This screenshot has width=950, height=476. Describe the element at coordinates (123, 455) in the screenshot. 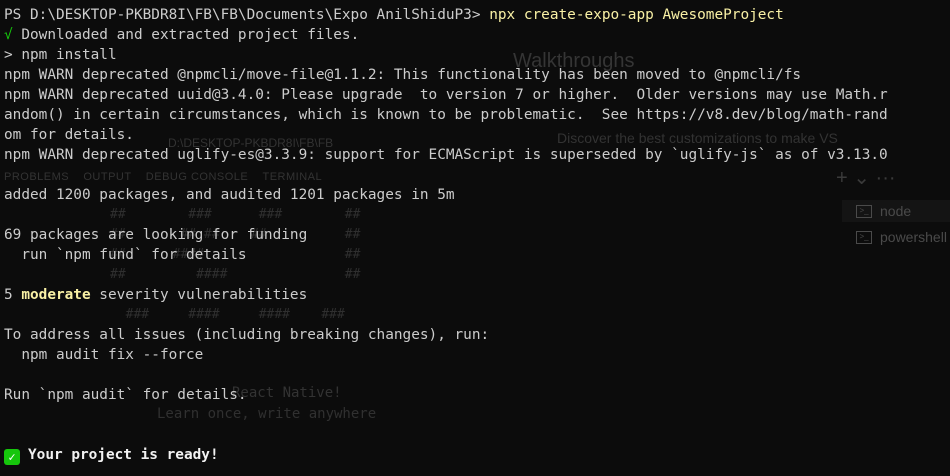

I see `project-ready-text: Your project is ready!` at that location.